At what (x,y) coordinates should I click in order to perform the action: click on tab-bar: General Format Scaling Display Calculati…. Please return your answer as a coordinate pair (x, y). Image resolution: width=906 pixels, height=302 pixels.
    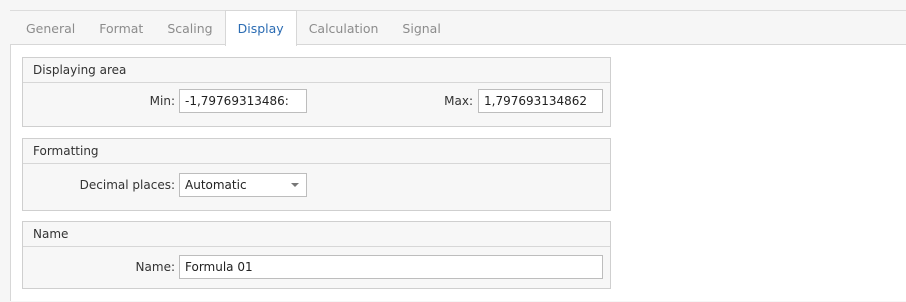
    Looking at the image, I should click on (233, 28).